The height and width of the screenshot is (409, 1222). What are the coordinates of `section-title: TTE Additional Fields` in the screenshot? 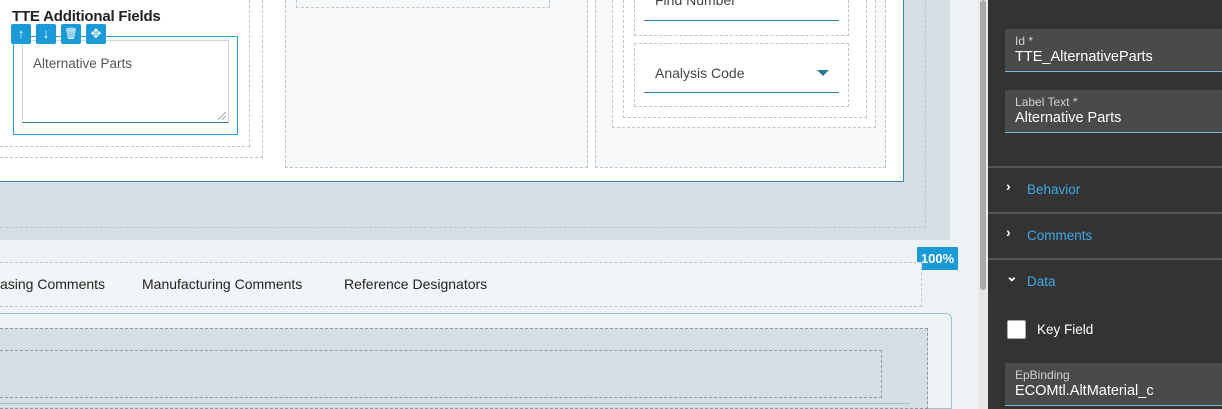 It's located at (86, 16).